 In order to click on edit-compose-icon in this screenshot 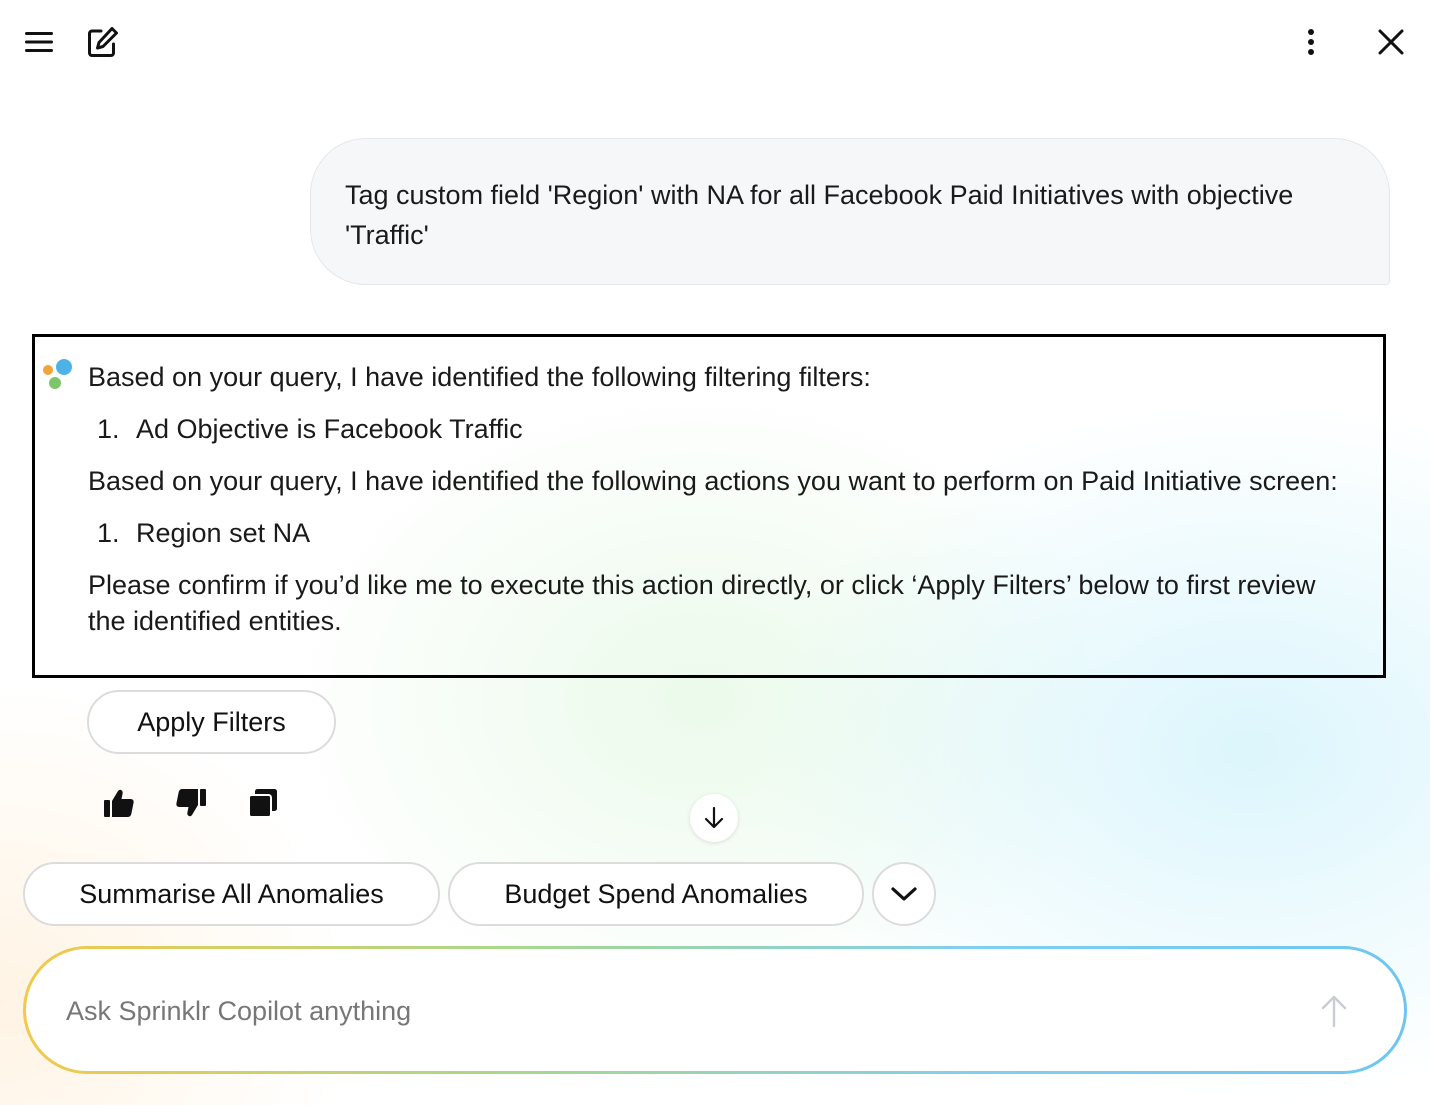, I will do `click(103, 42)`.